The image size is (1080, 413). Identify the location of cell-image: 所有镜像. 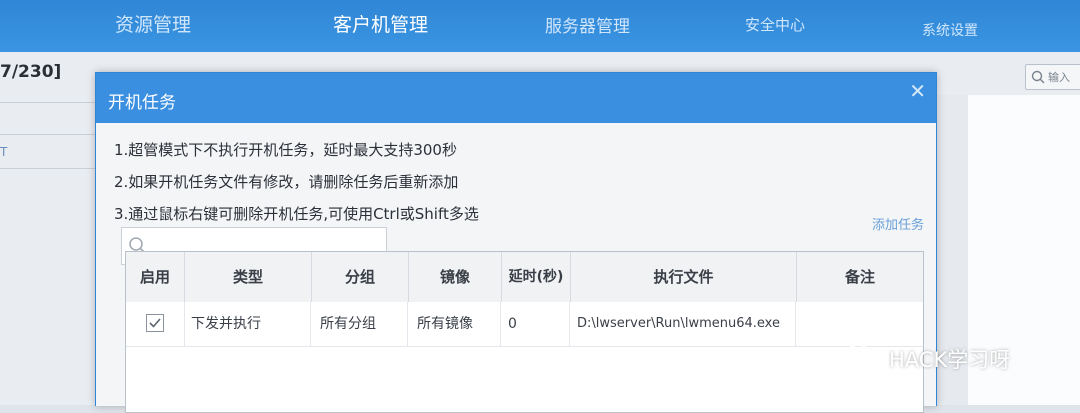
(455, 324).